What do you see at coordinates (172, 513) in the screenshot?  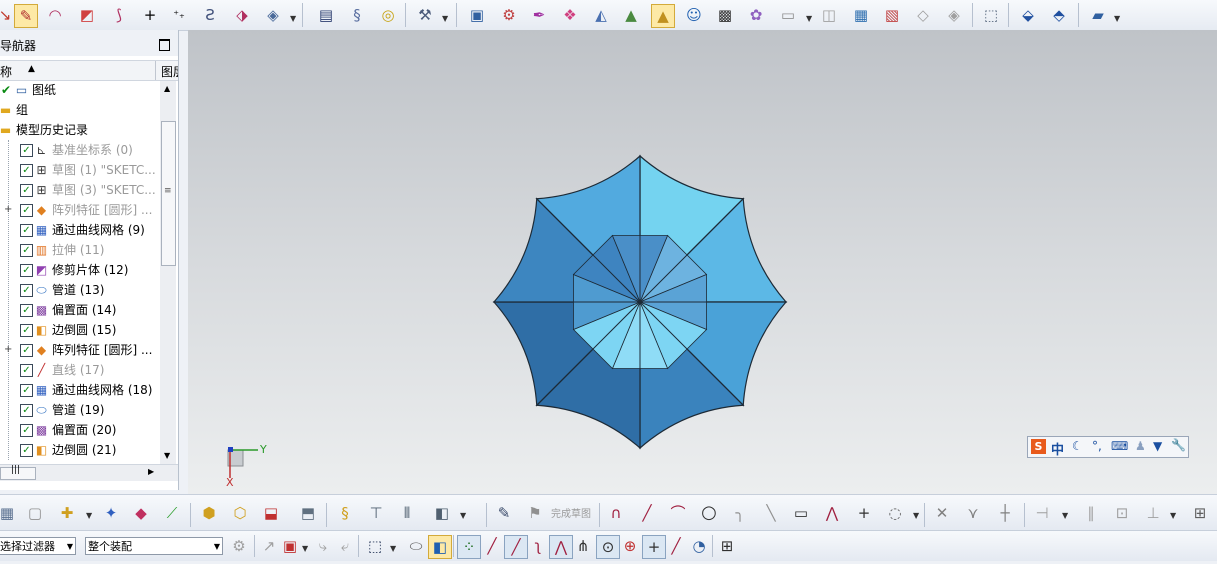 I see `constraint-icon: ⟋` at bounding box center [172, 513].